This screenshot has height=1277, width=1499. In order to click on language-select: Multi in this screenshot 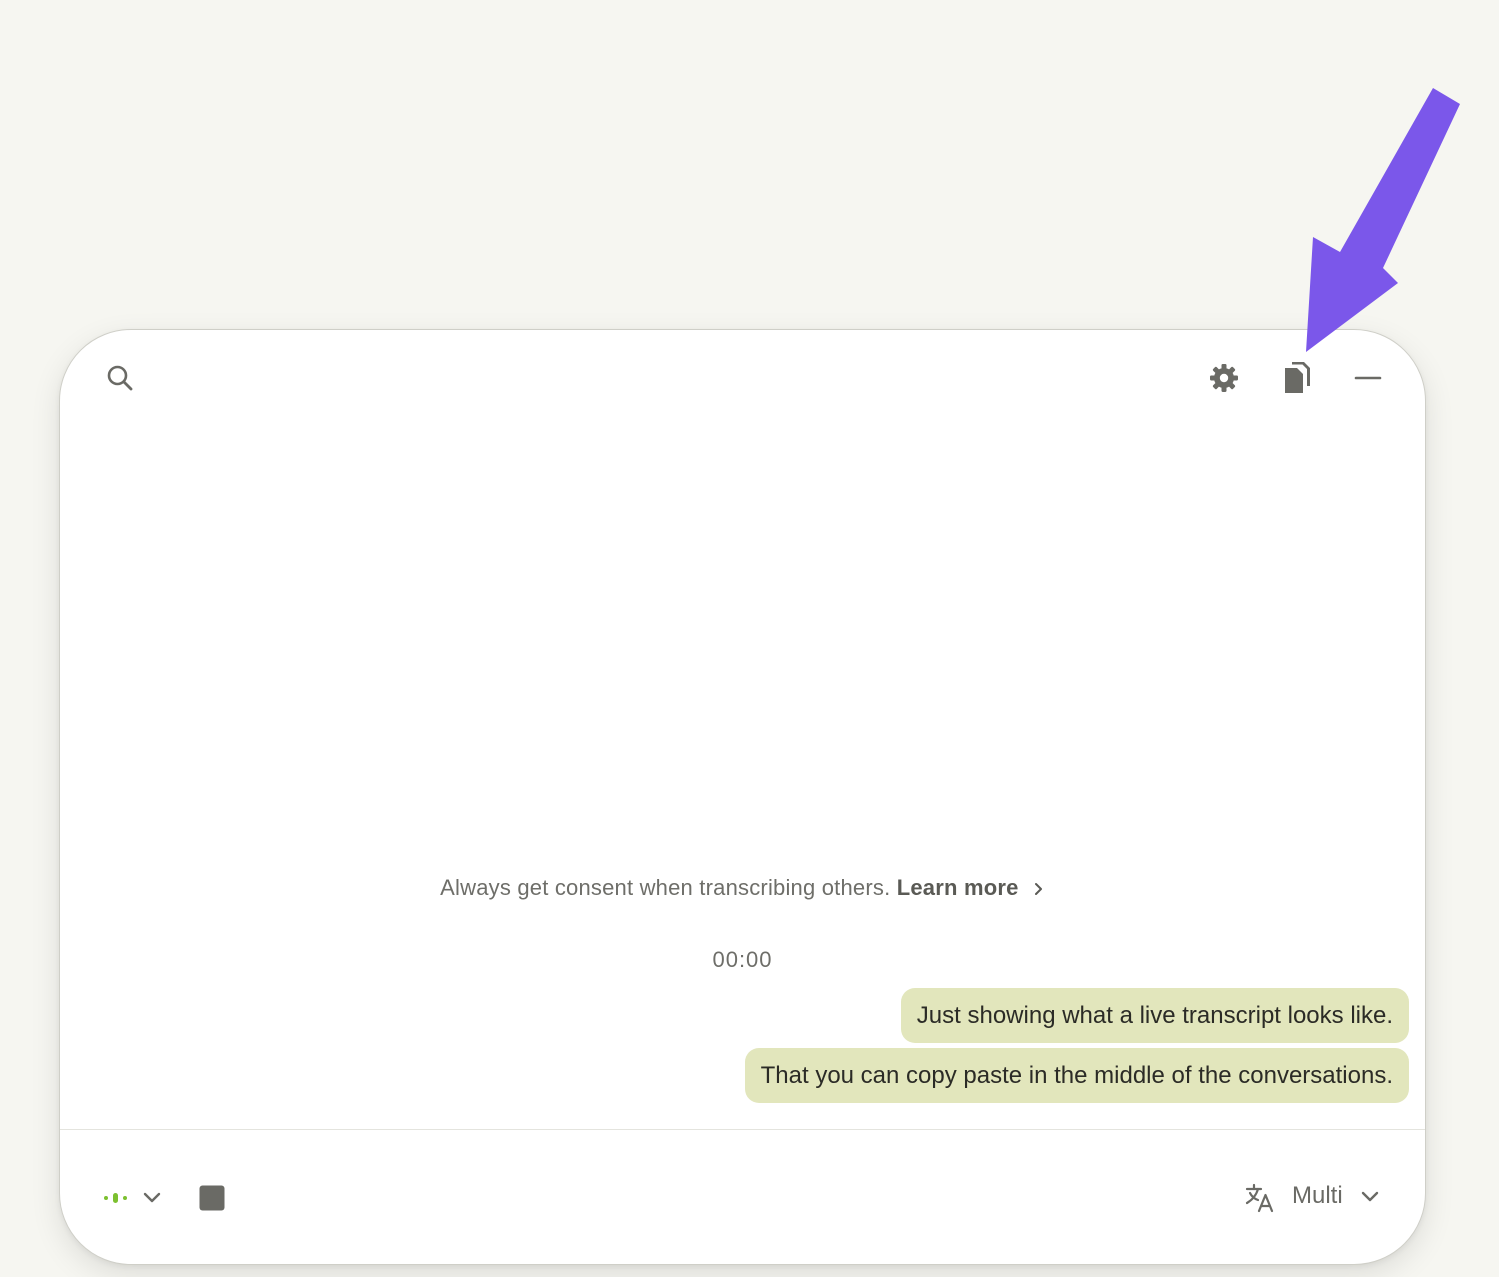, I will do `click(1336, 1196)`.